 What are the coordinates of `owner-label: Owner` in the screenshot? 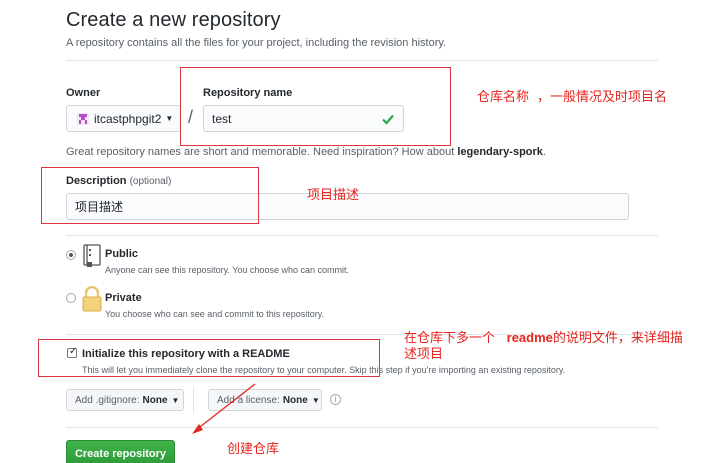 It's located at (83, 93).